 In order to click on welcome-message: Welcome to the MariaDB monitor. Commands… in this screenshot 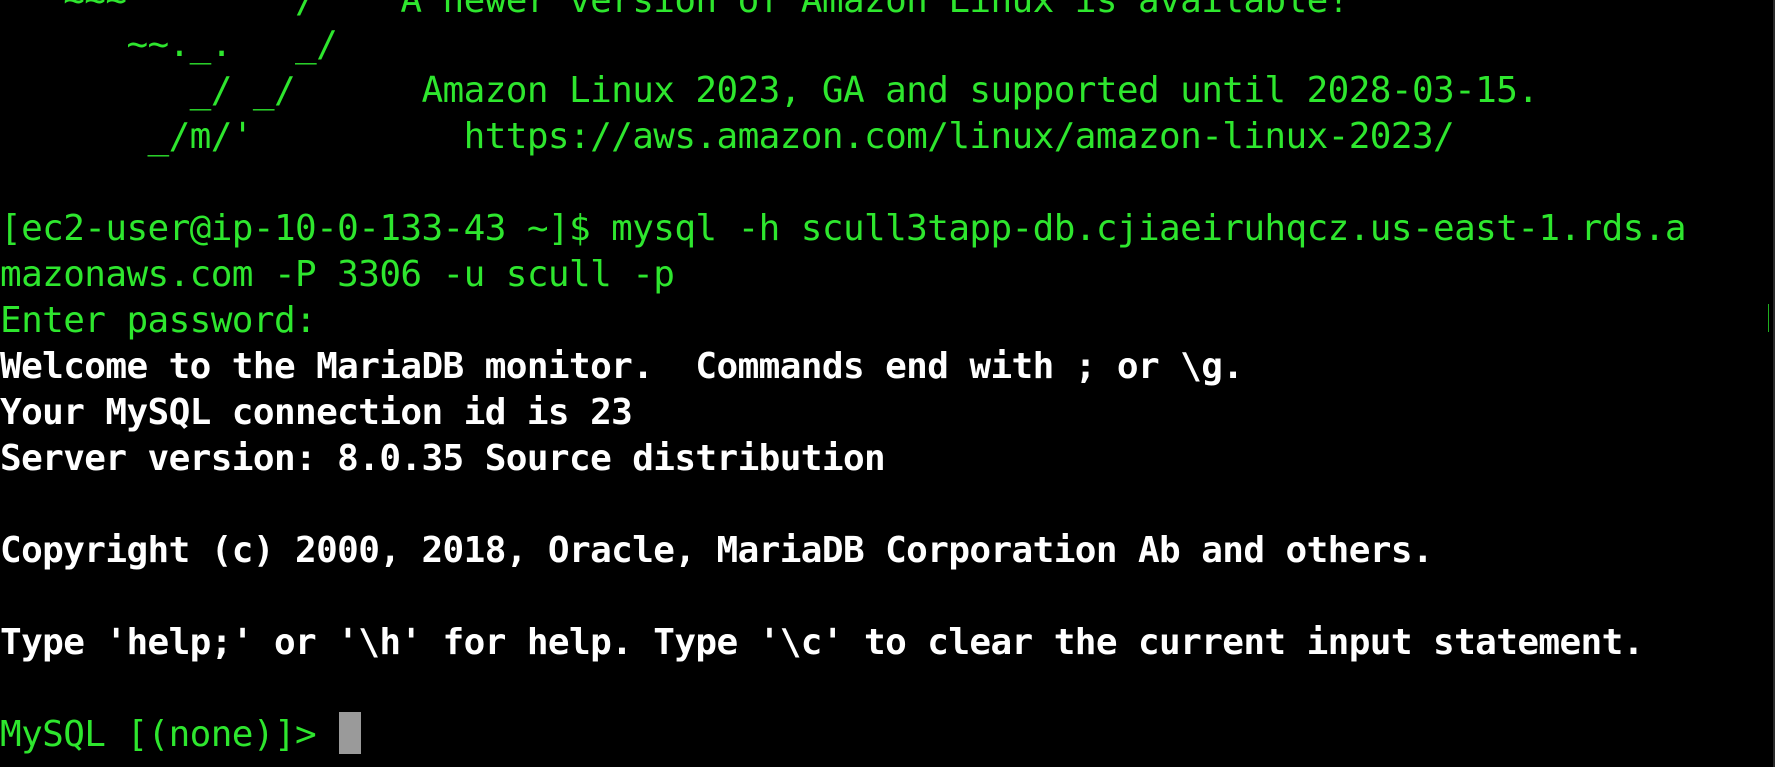, I will do `click(622, 366)`.